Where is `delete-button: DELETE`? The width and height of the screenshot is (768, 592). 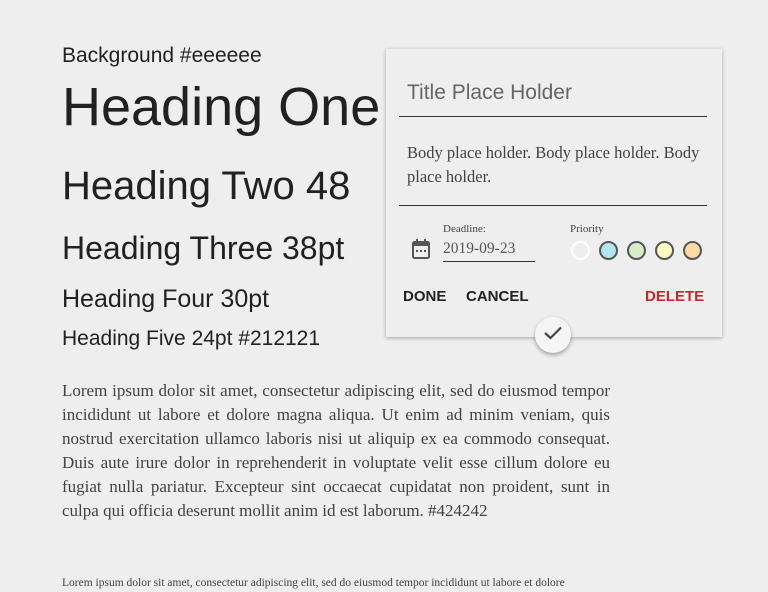
delete-button: DELETE is located at coordinates (674, 296).